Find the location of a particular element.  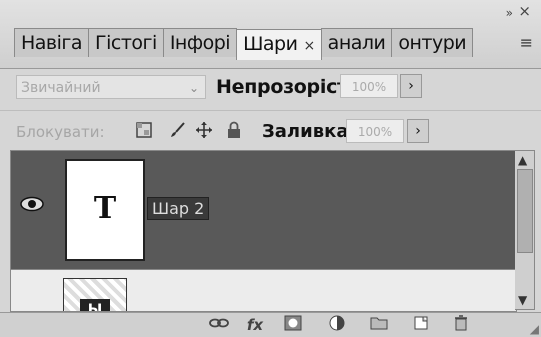

layer-row: Ы is located at coordinates (263, 290).